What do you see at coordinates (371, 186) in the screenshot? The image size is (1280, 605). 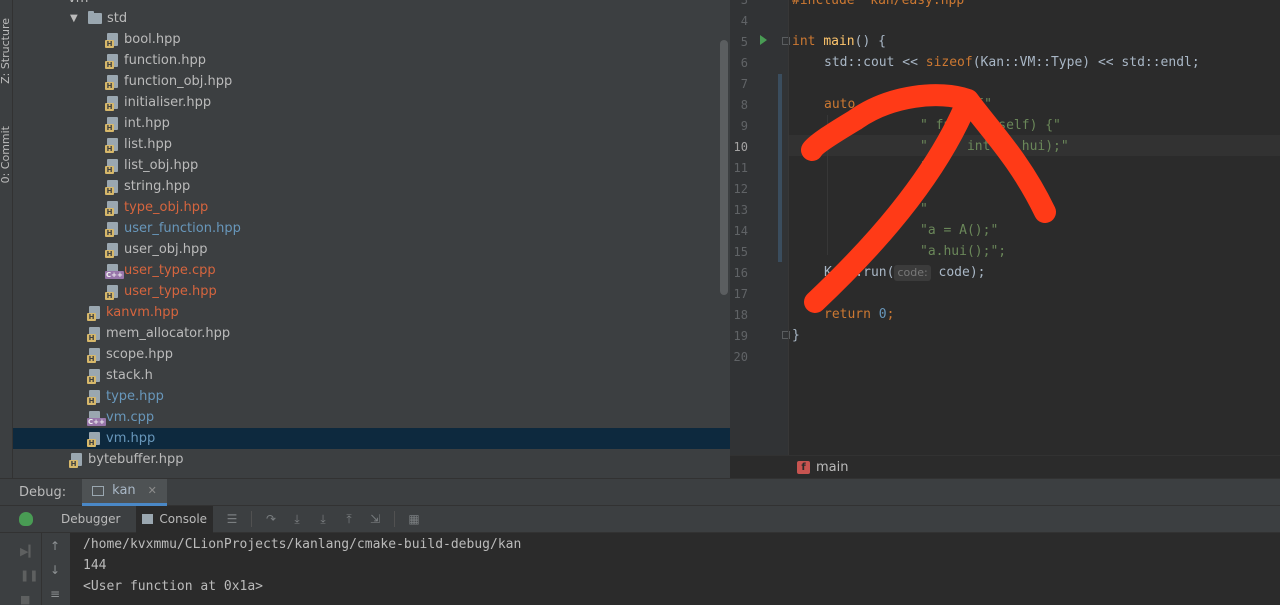 I see `tree-file-item: Hstring.hpp` at bounding box center [371, 186].